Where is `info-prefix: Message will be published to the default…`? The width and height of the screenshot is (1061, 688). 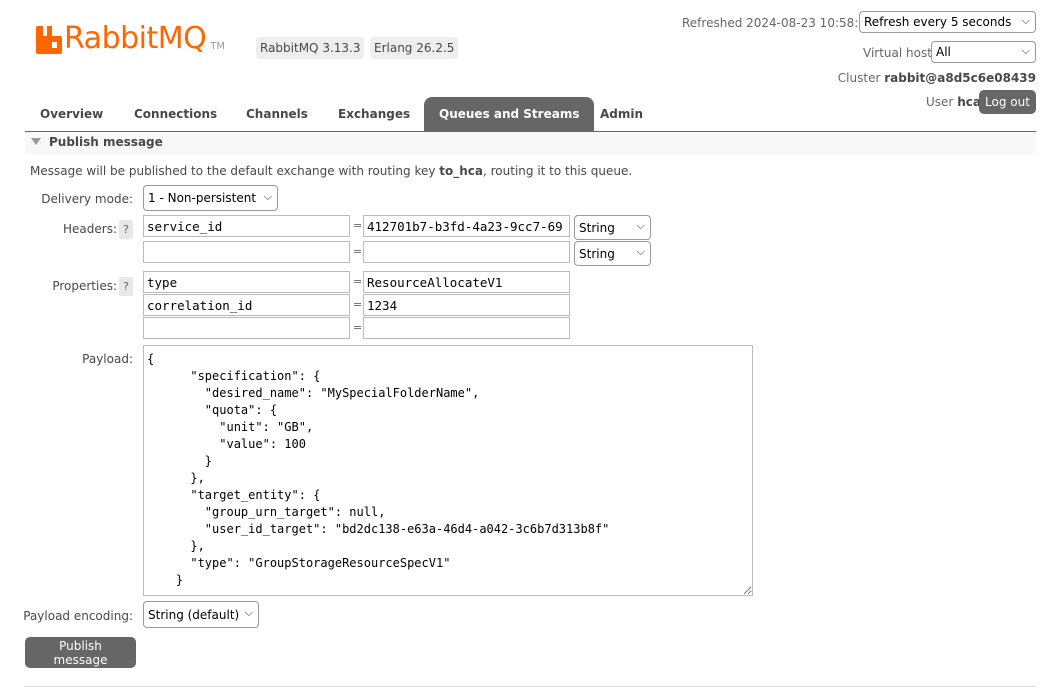
info-prefix: Message will be published to the default… is located at coordinates (235, 171).